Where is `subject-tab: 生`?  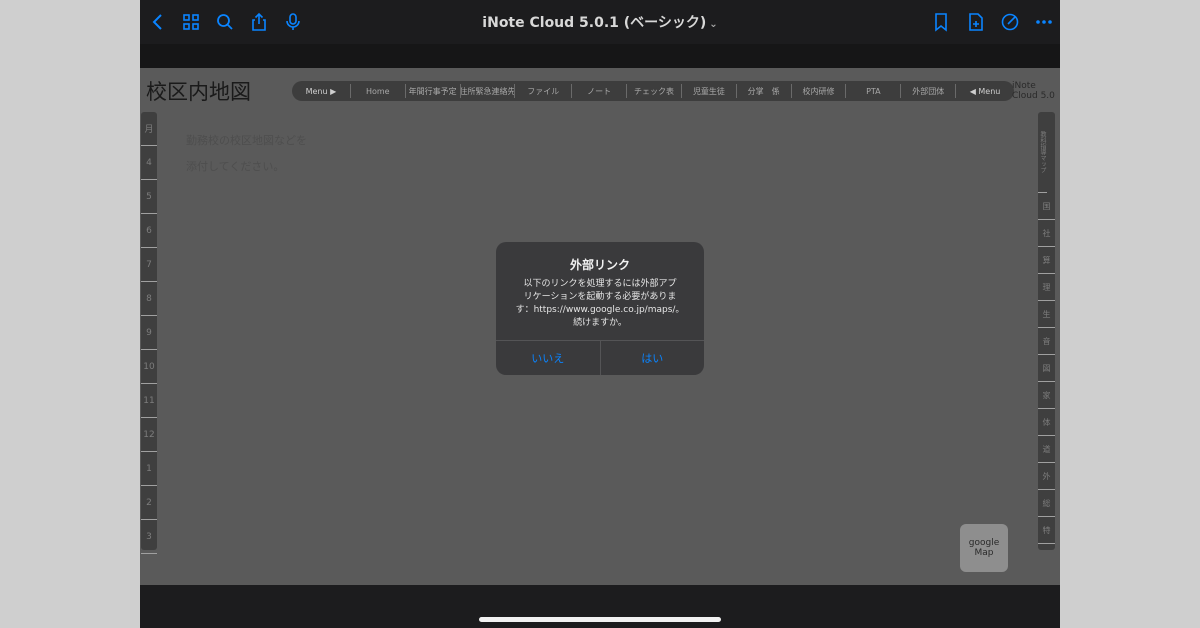
subject-tab: 生 is located at coordinates (1046, 314).